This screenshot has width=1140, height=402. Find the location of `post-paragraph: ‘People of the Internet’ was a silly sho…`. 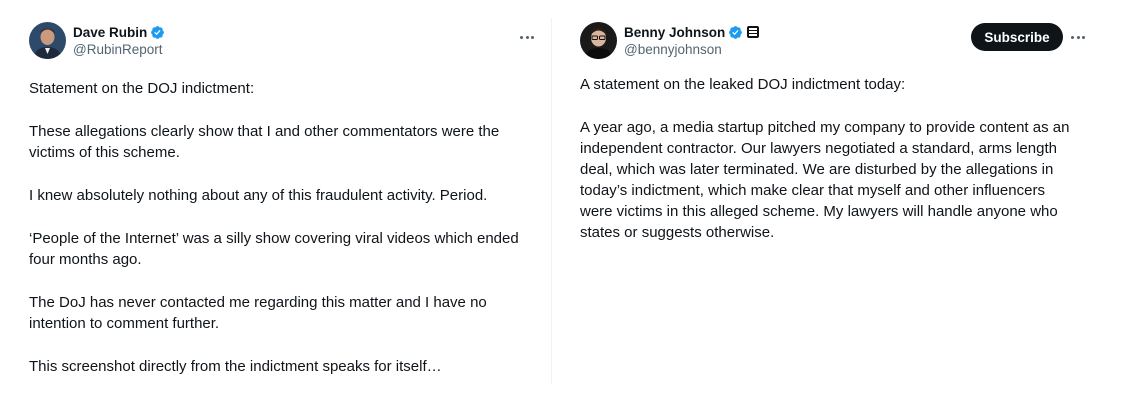

post-paragraph: ‘People of the Internet’ was a silly sho… is located at coordinates (274, 249).